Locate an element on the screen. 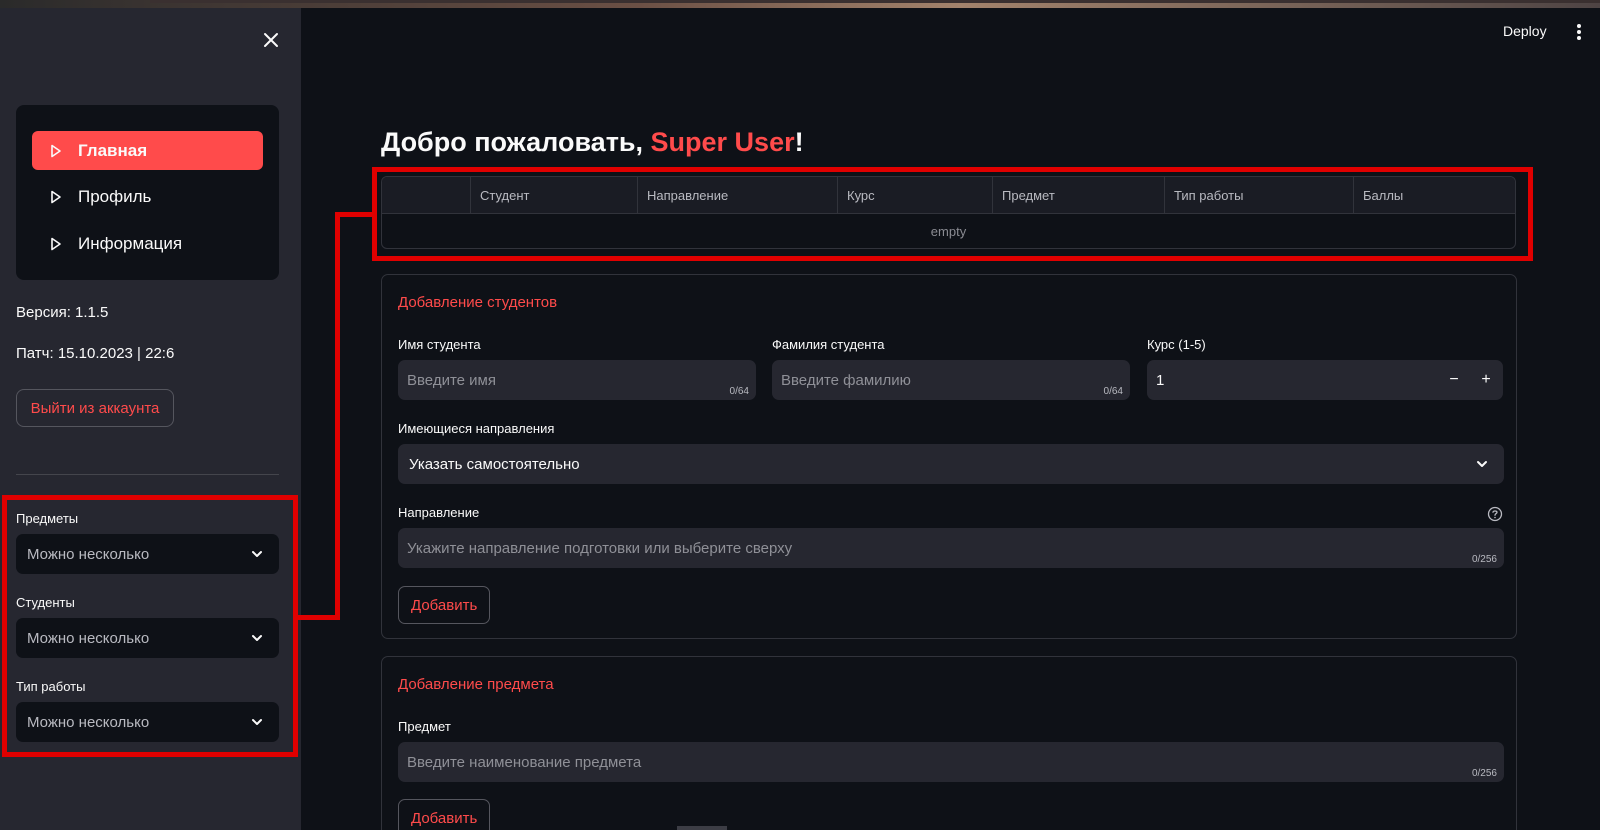  subject-counter: 0/256 is located at coordinates (1484, 773).